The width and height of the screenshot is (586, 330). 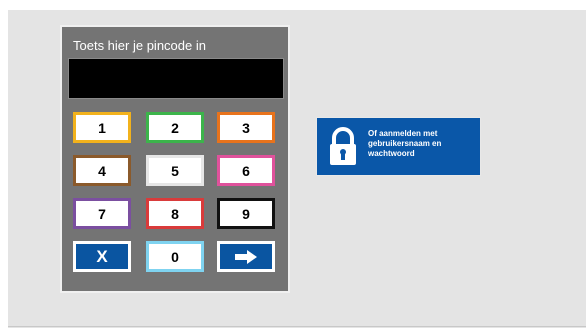 What do you see at coordinates (139, 45) in the screenshot?
I see `pinpad-title: Toets hier je pincode in` at bounding box center [139, 45].